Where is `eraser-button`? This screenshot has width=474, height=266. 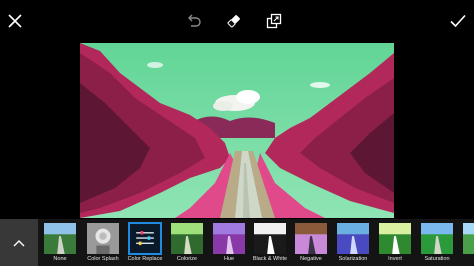 eraser-button is located at coordinates (234, 21).